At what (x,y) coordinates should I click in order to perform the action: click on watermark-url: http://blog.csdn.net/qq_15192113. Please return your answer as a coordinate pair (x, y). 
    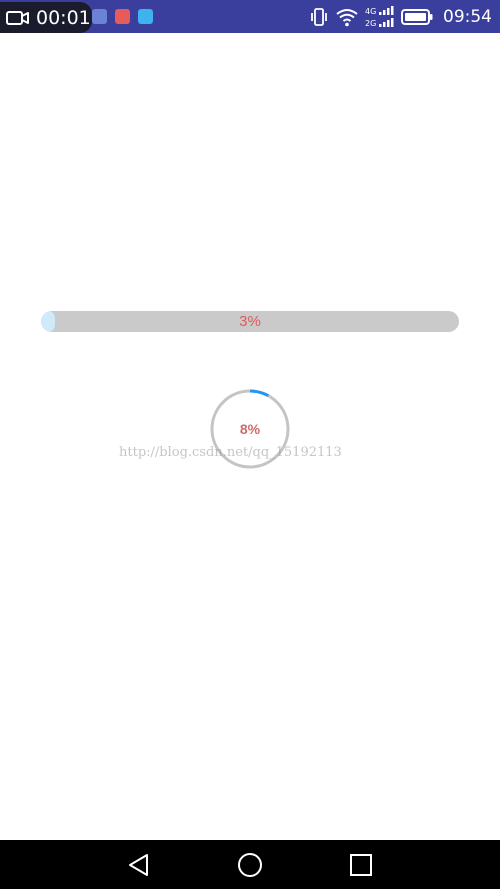
    Looking at the image, I should click on (230, 452).